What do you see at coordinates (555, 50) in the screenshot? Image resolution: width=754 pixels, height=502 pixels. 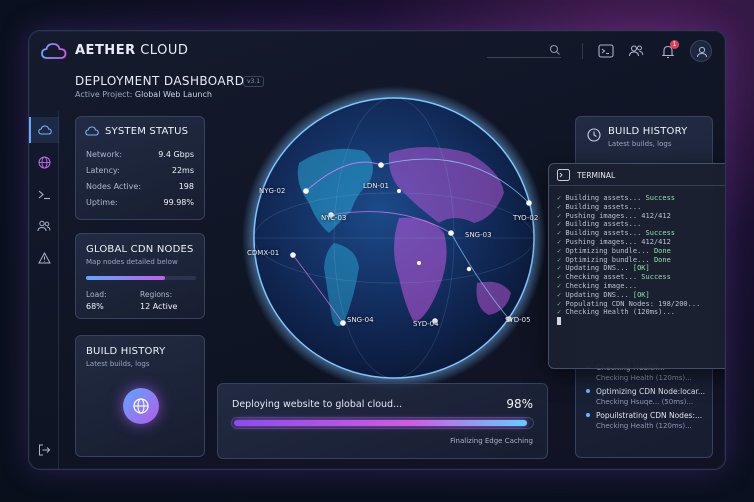 I see `search-icon` at bounding box center [555, 50].